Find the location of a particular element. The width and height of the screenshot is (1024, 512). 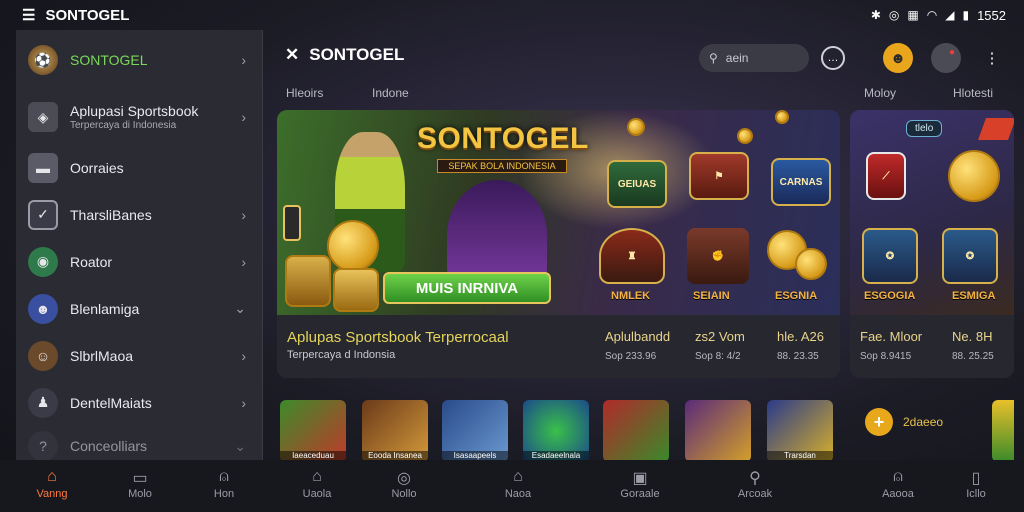

banner-logo: SONTOGEL SEPAK BOLA INDONESIA is located at coordinates (503, 148).